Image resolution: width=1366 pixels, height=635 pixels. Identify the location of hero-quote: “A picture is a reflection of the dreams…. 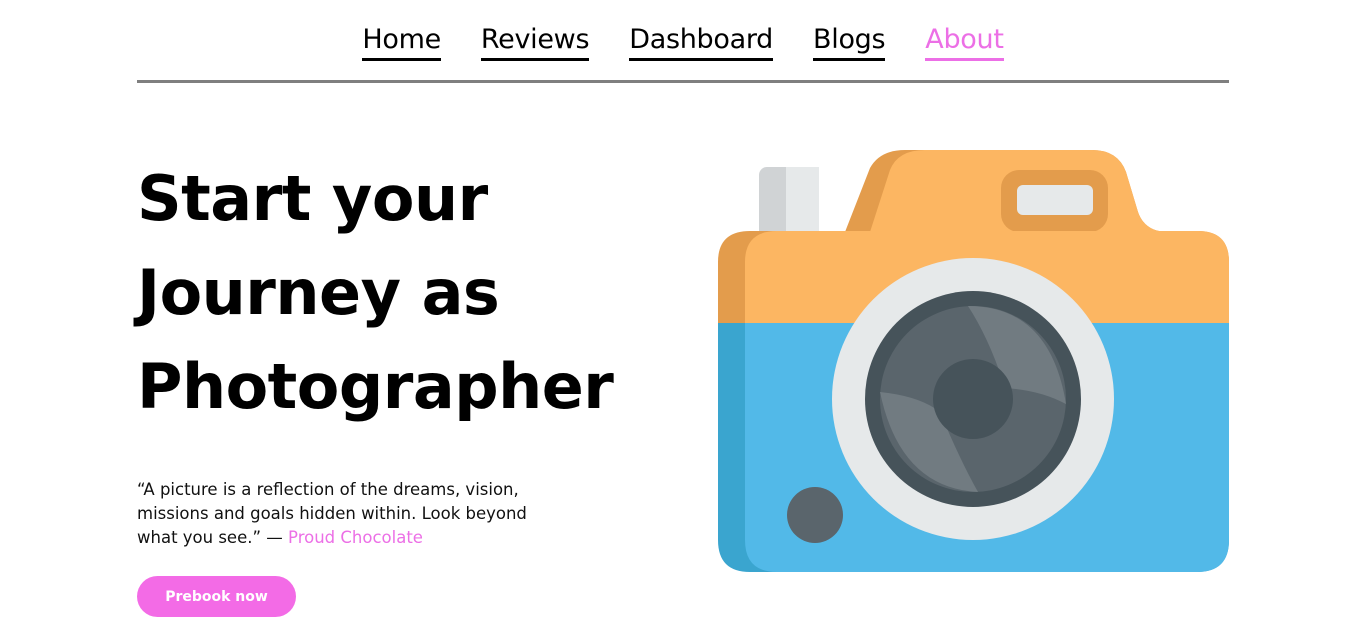
(332, 514).